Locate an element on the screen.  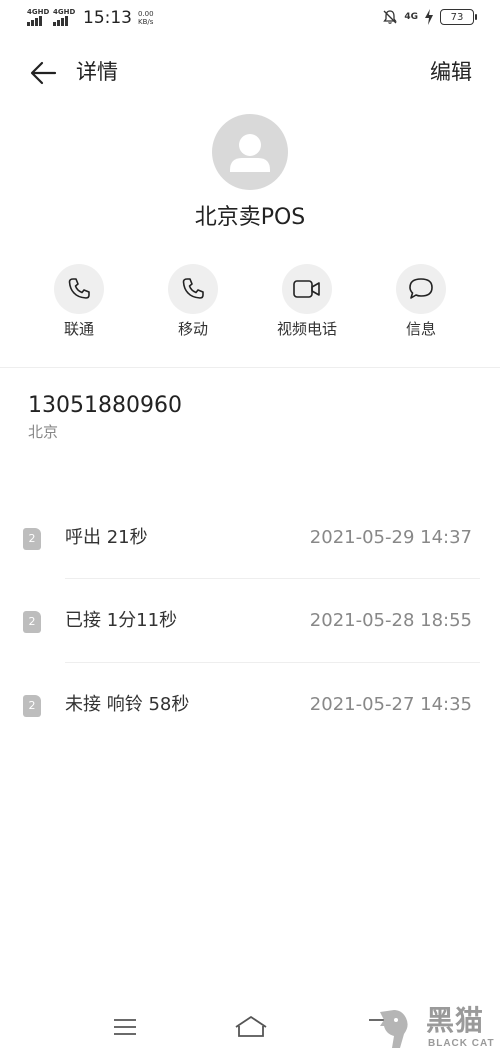
sim1-tag: 4GHD is located at coordinates (38, 12).